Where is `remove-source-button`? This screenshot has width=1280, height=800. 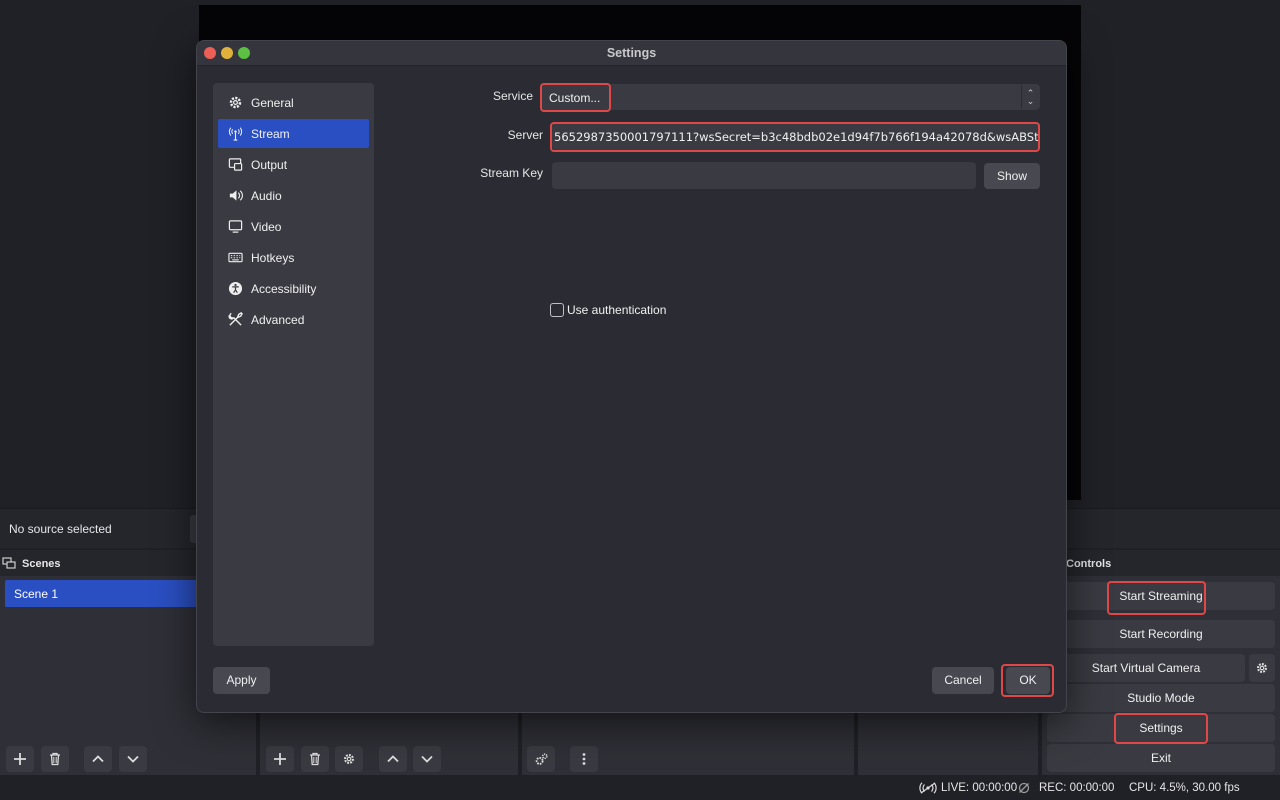
remove-source-button is located at coordinates (315, 759).